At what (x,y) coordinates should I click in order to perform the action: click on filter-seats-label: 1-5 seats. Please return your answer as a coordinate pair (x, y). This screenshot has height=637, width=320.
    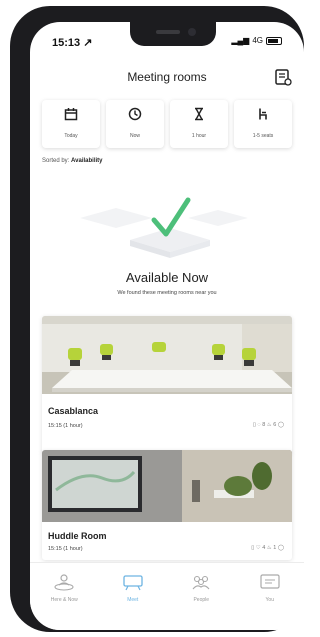
    Looking at the image, I should click on (263, 136).